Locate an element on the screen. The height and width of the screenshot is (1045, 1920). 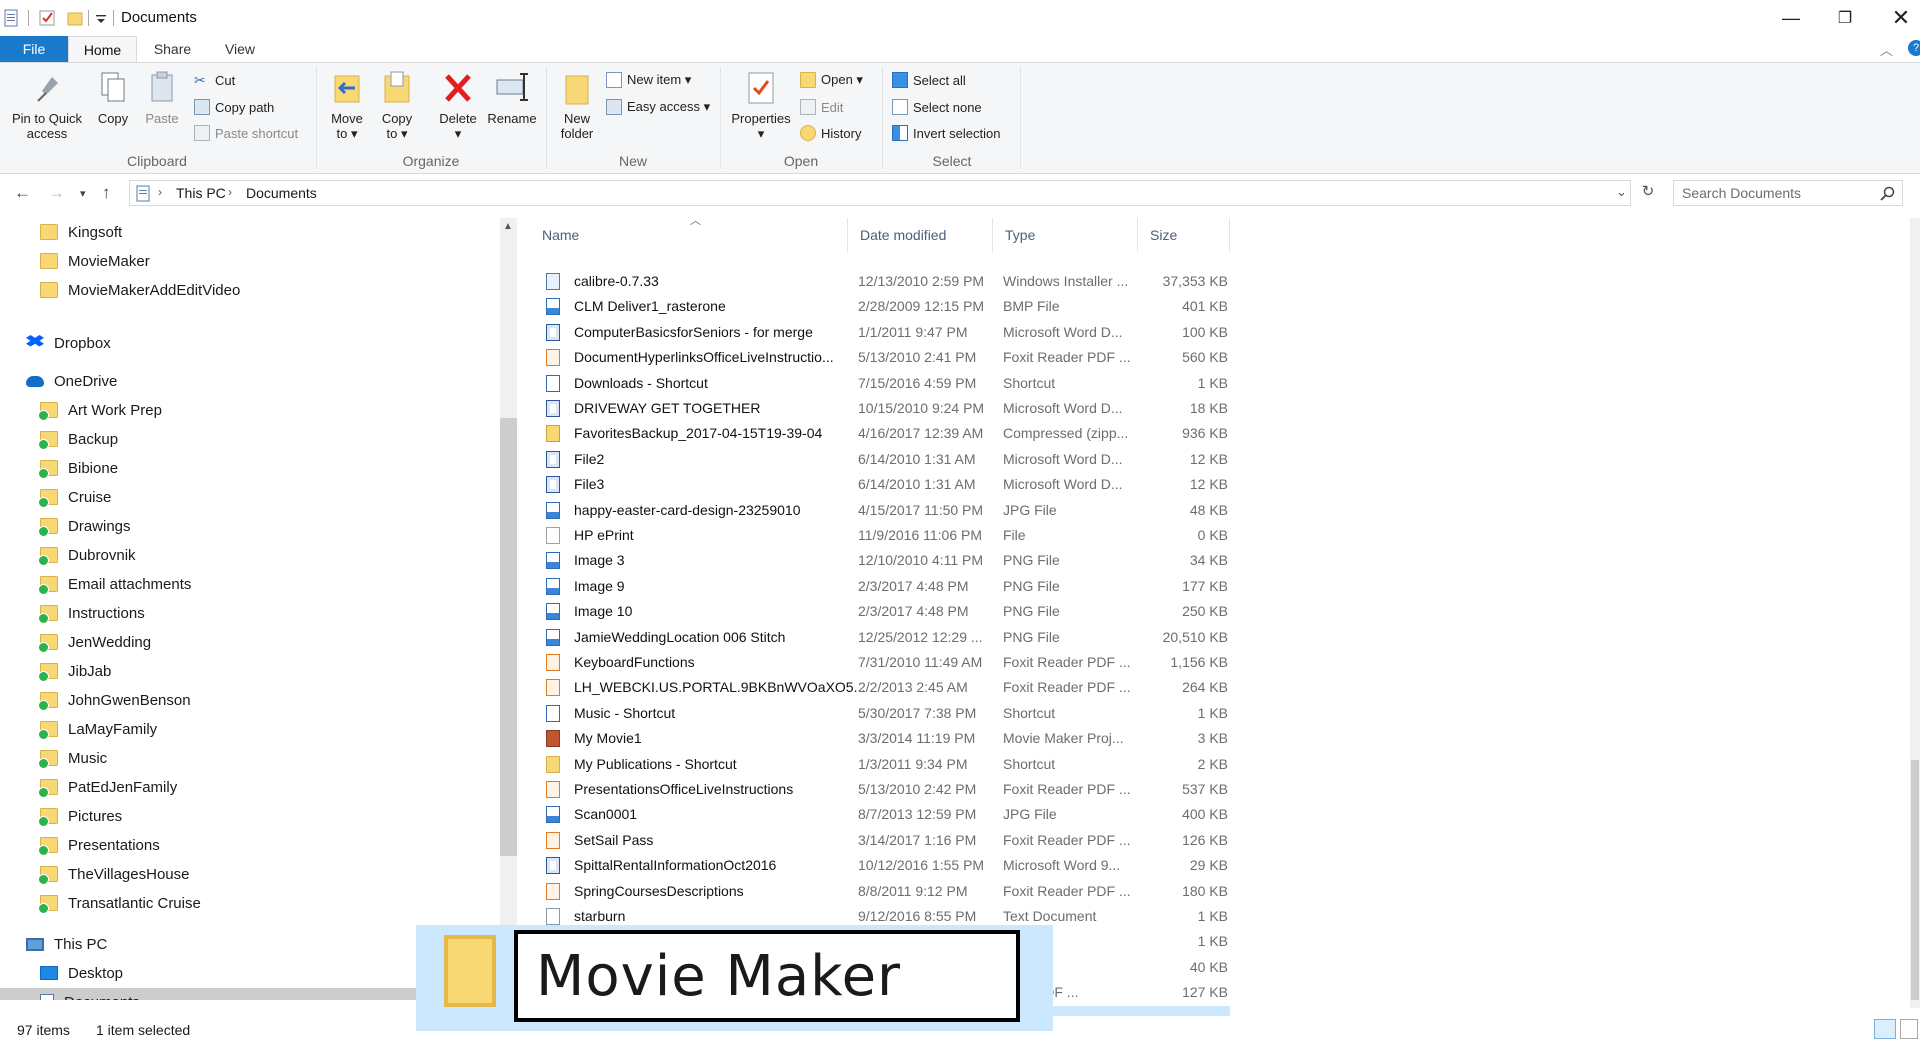
up-arrow-icon: ↑ is located at coordinates (106, 193).